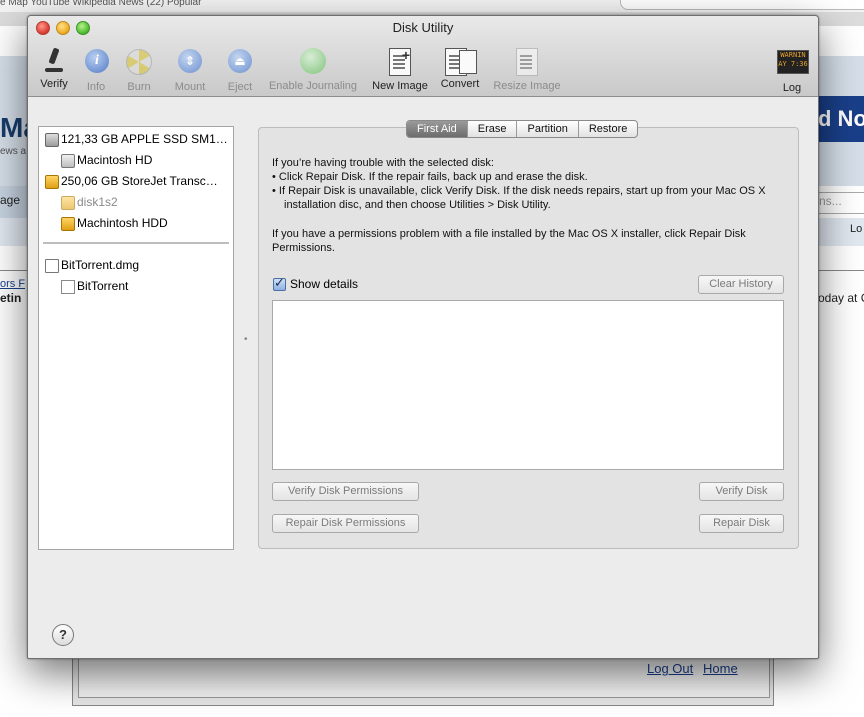 This screenshot has height=717, width=864. I want to click on journal-icon, so click(313, 61).